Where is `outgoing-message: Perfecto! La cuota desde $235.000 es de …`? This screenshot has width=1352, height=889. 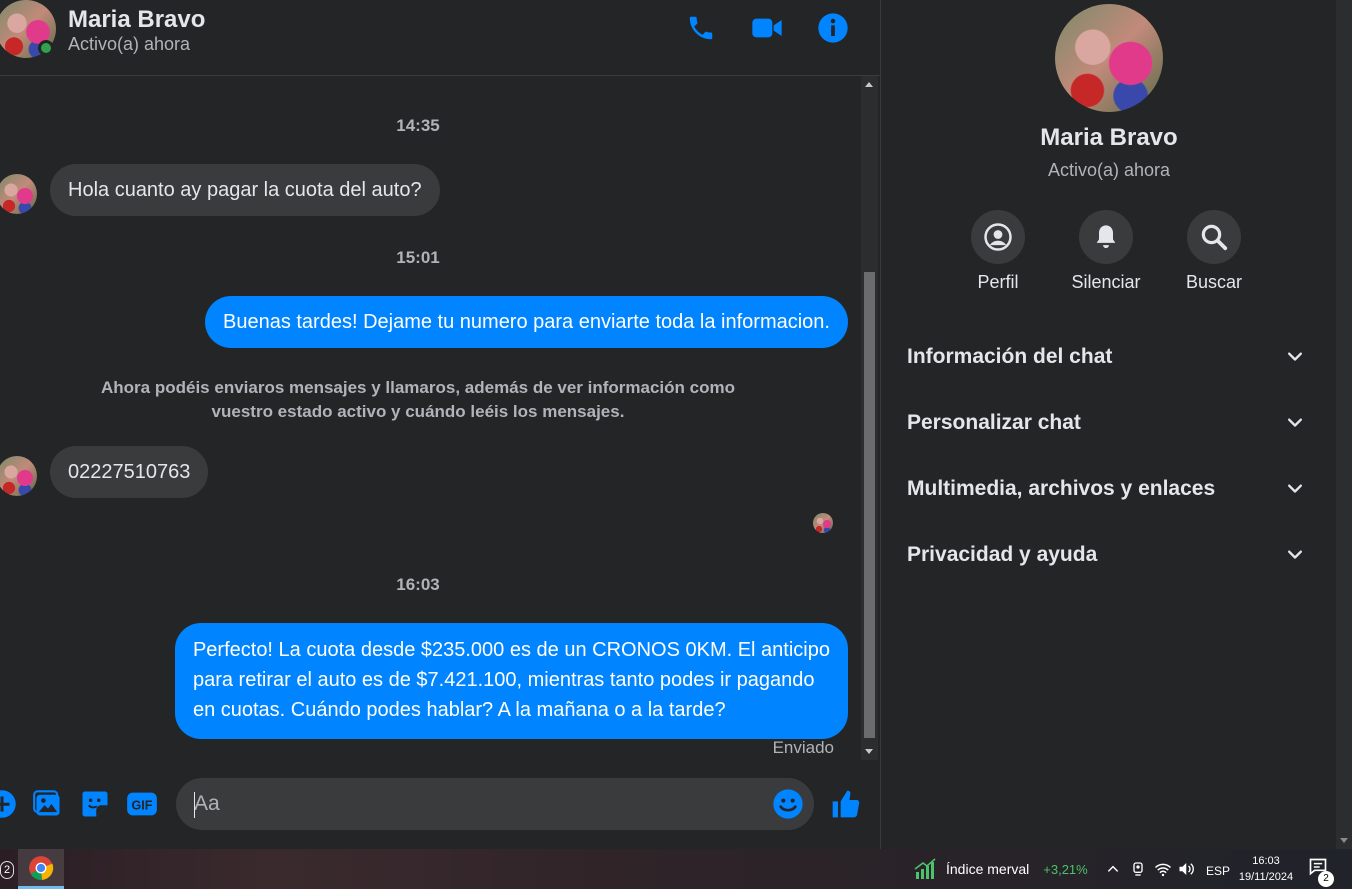
outgoing-message: Perfecto! La cuota desde $235.000 es de … is located at coordinates (511, 681).